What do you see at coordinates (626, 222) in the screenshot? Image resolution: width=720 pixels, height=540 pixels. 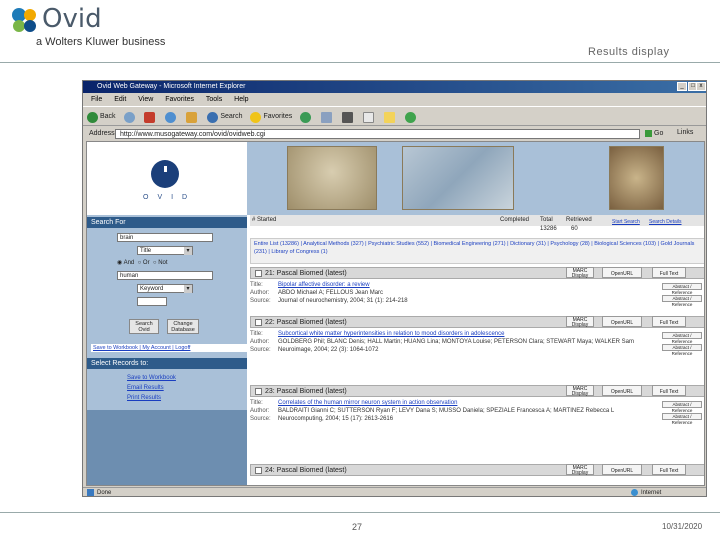 I see `start-search-link: Start Search` at bounding box center [626, 222].